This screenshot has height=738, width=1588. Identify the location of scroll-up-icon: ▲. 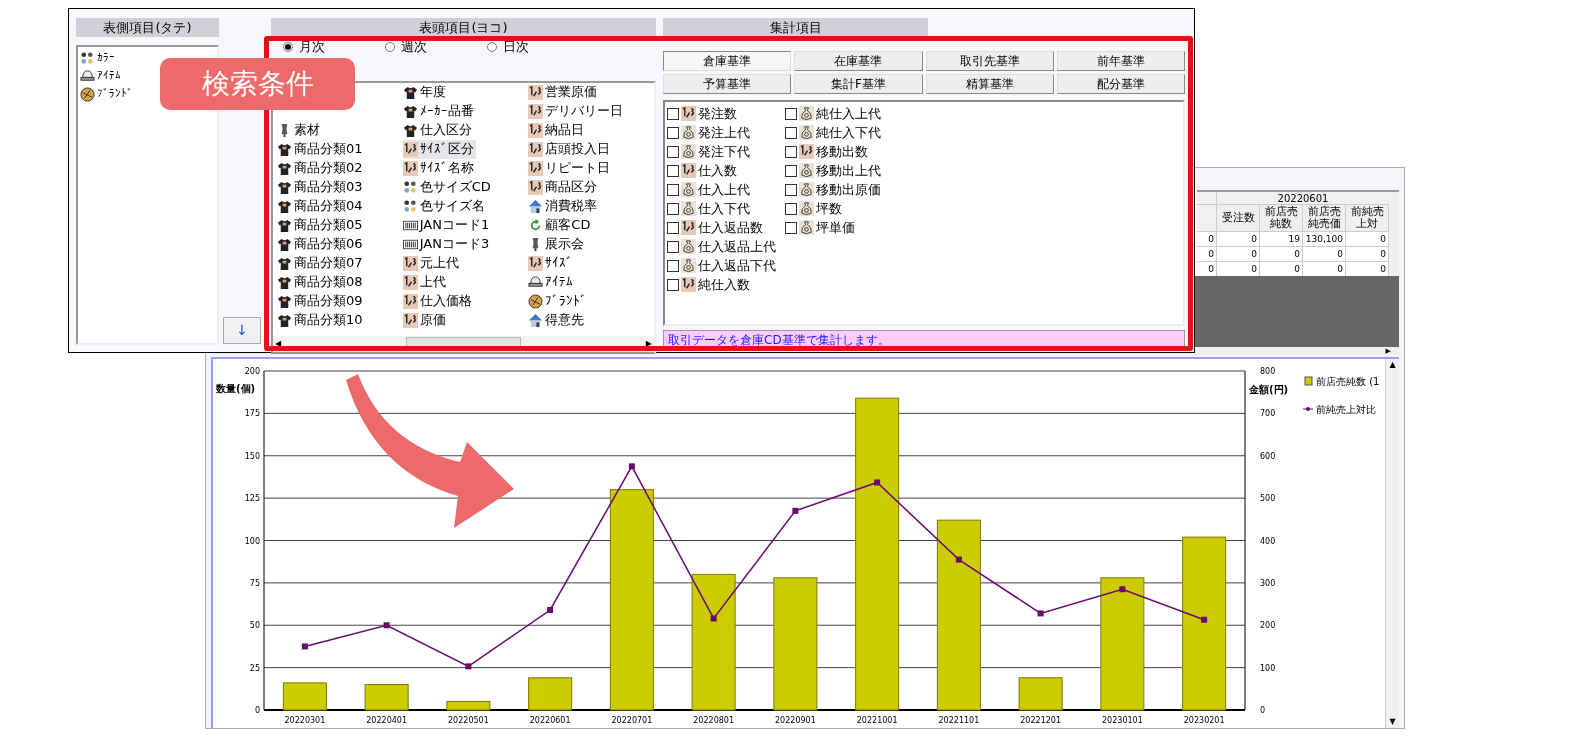
(1392, 365).